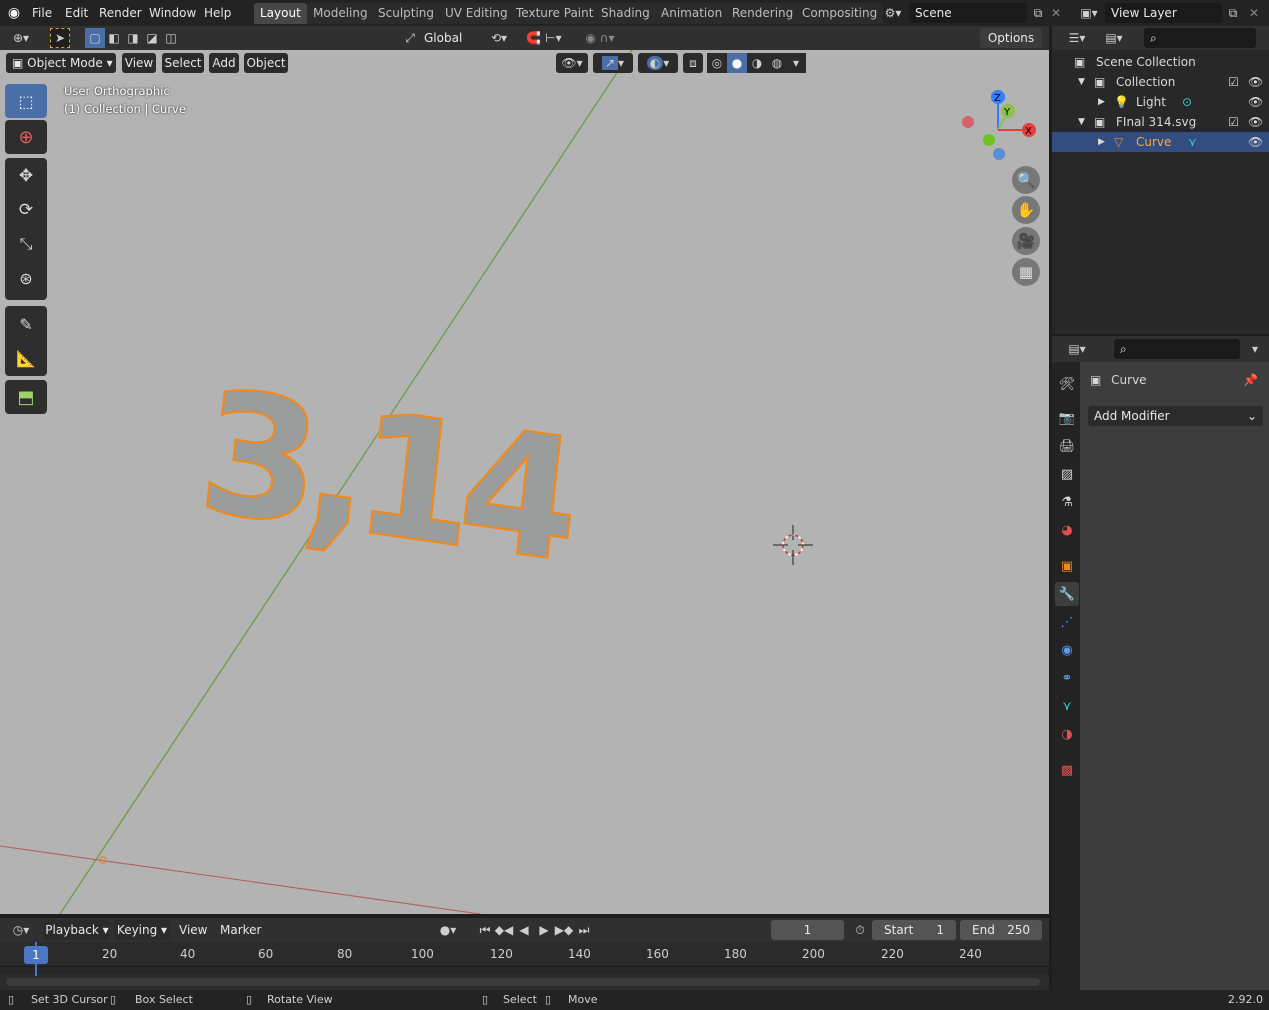 The width and height of the screenshot is (1269, 1010). Describe the element at coordinates (142, 930) in the screenshot. I see `keying-menu: Keying ▾` at that location.